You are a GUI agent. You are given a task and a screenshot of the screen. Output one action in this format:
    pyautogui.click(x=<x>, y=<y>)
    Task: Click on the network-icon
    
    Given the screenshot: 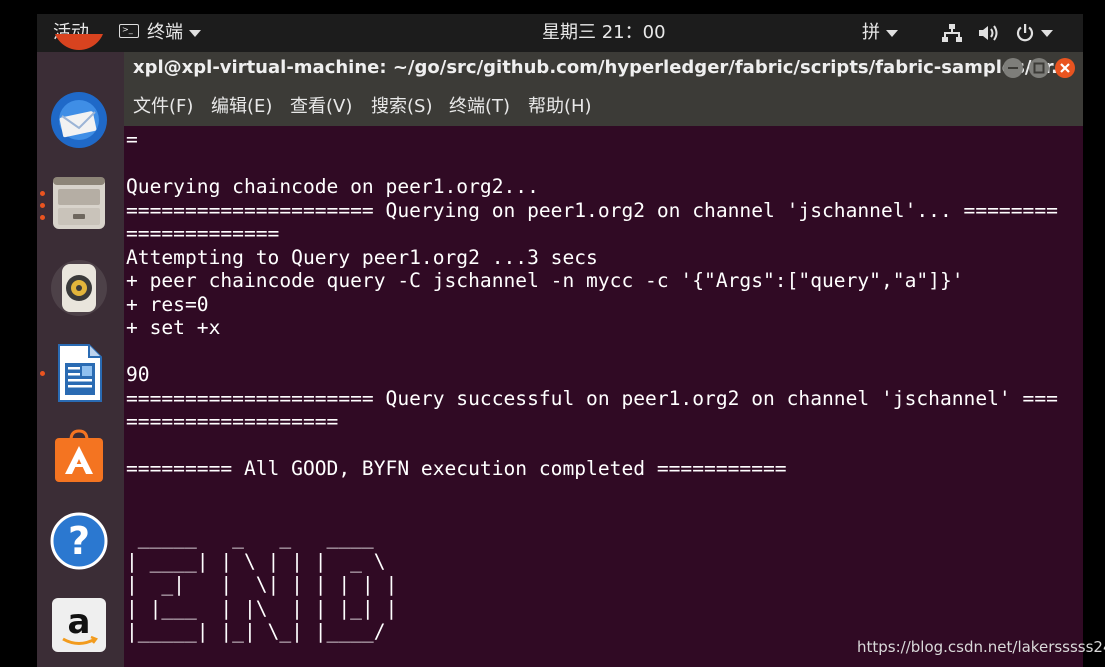 What is the action you would take?
    pyautogui.click(x=952, y=33)
    